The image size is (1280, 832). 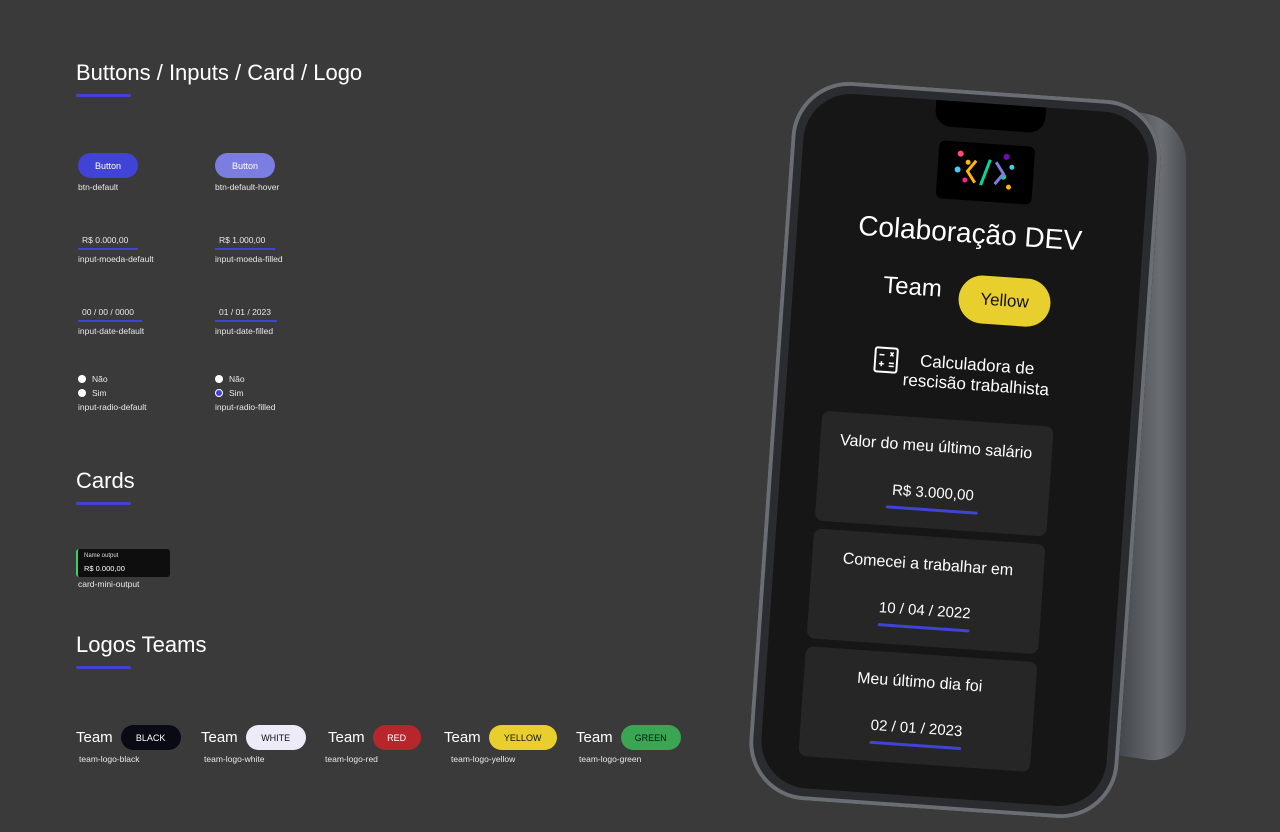 I want to click on team-logo-red-label: team-logo-red, so click(x=351, y=759).